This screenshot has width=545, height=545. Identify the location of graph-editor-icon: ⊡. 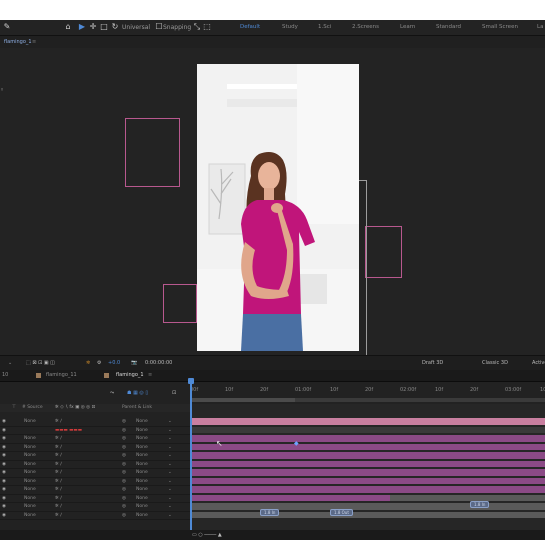
(174, 393).